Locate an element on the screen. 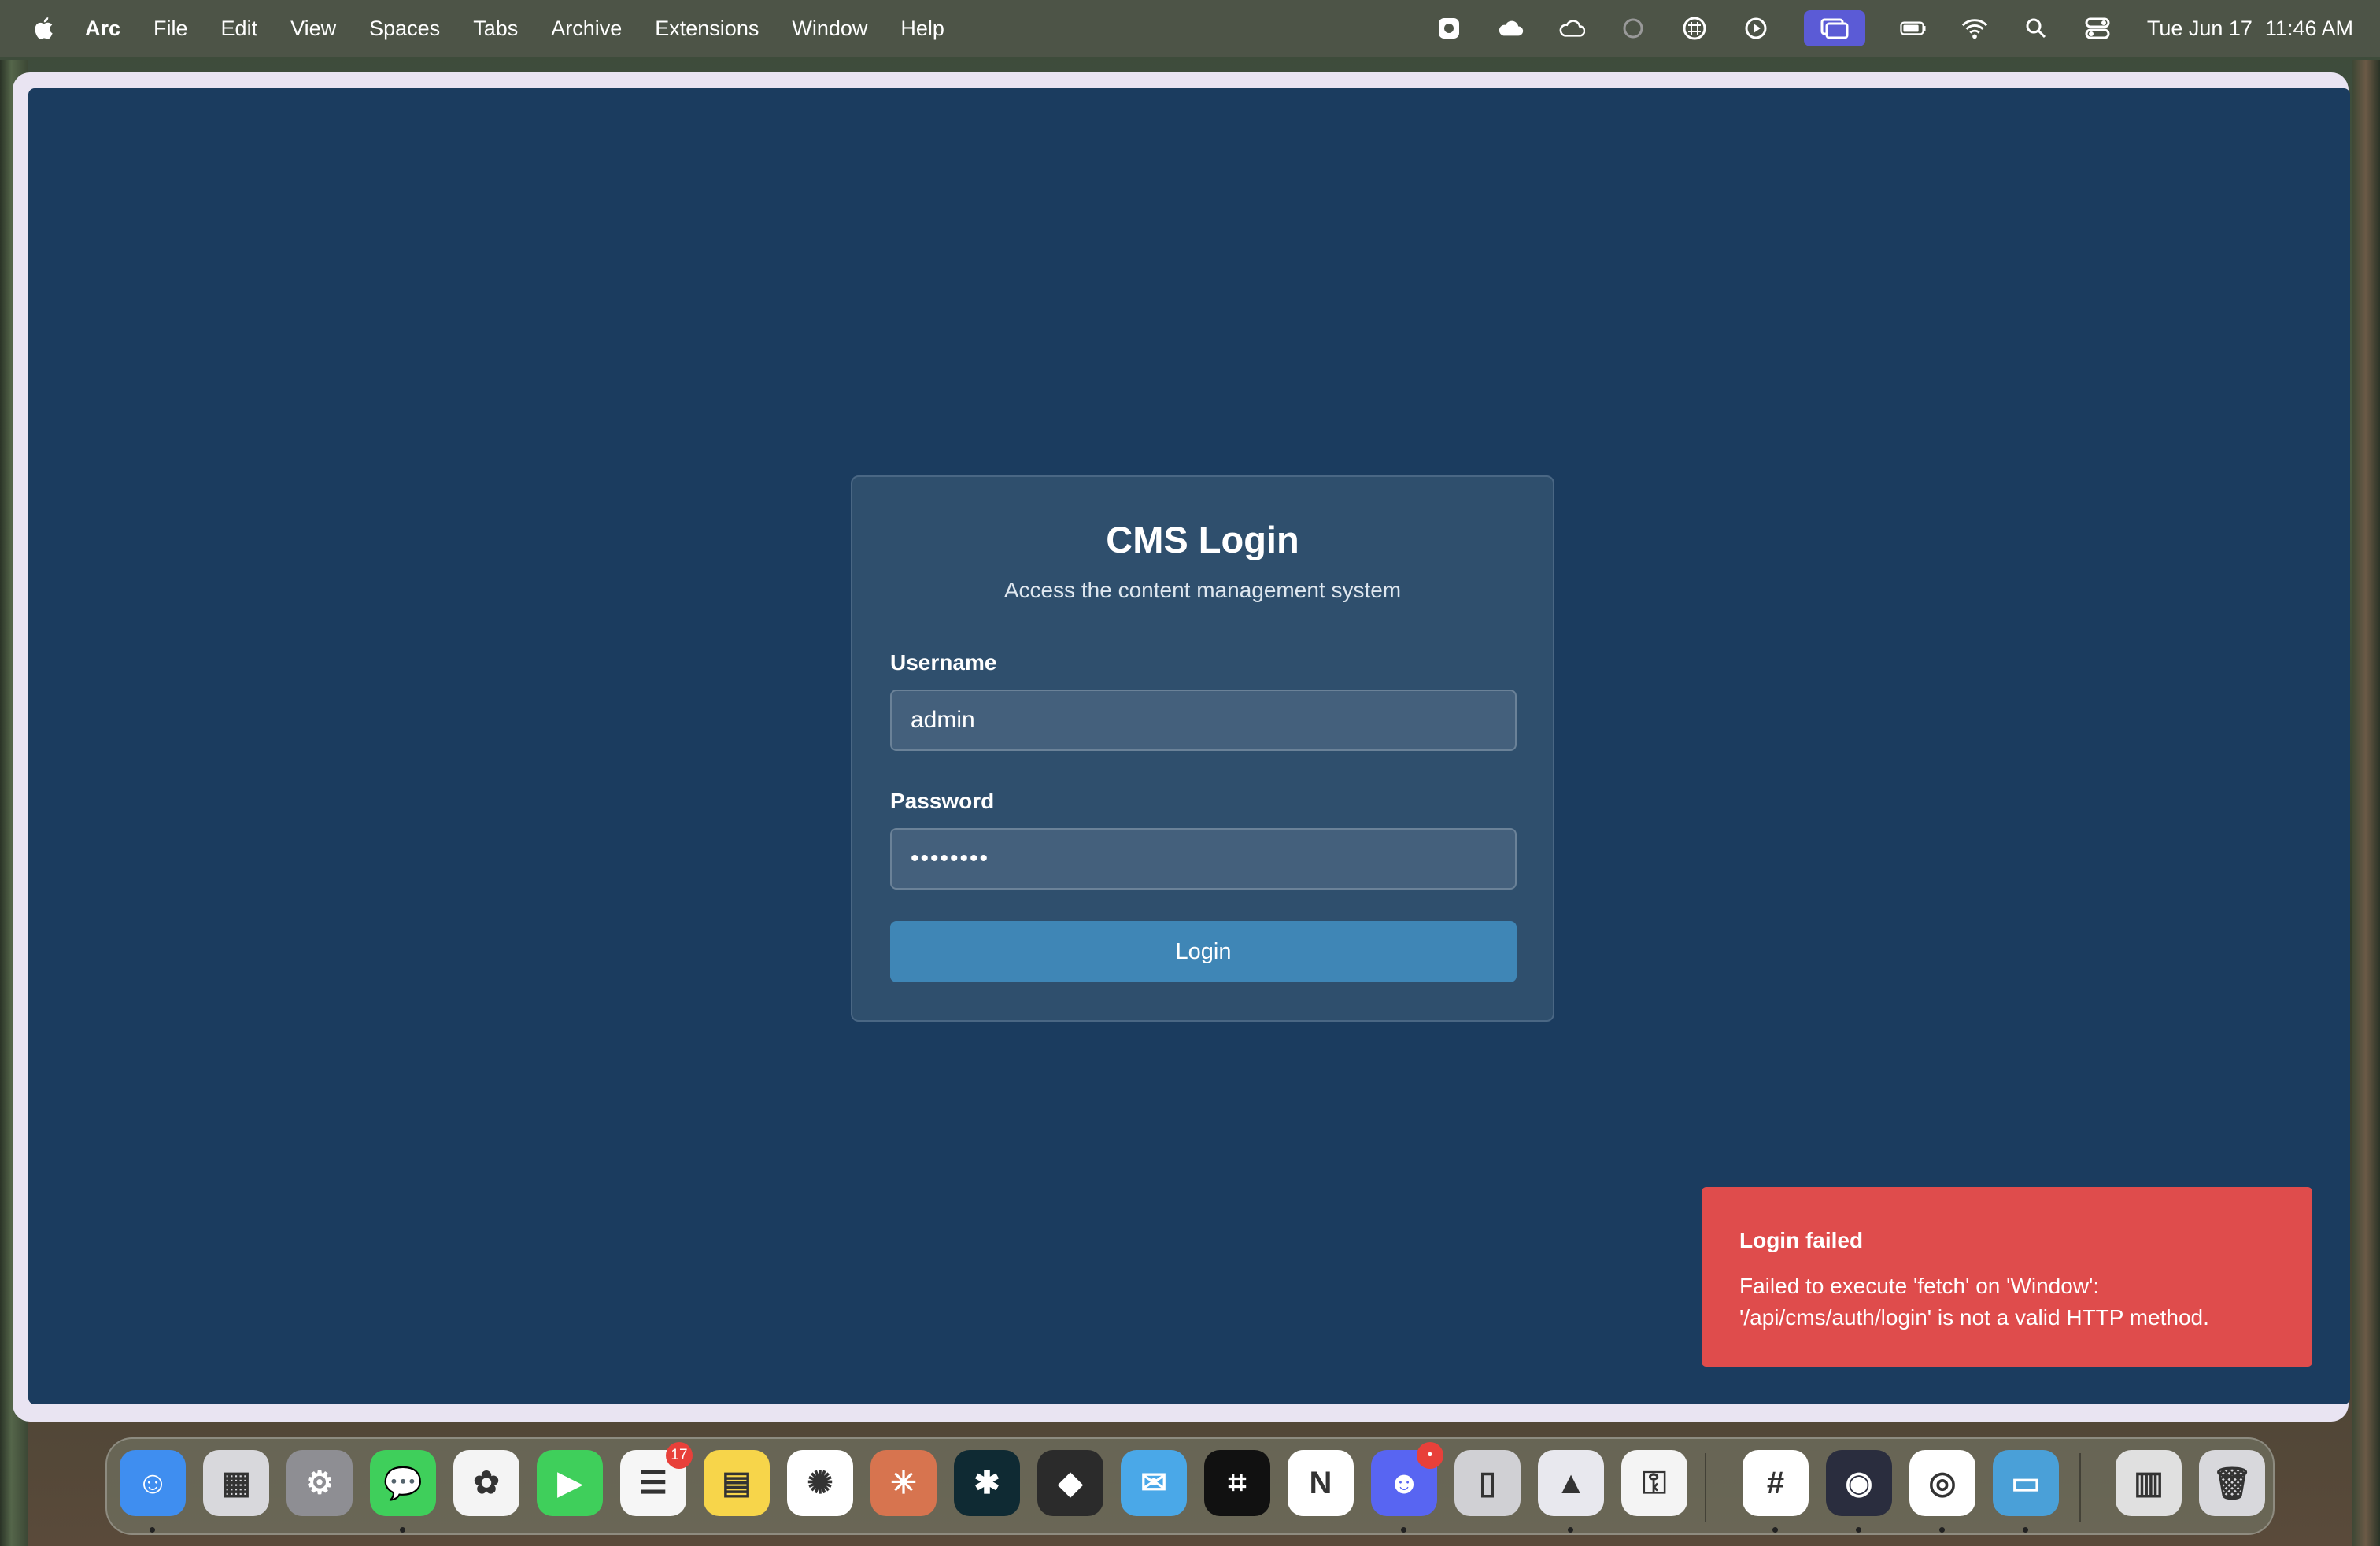 The width and height of the screenshot is (2380, 1546). dock-app-trash: 🗑 is located at coordinates (2232, 1483).